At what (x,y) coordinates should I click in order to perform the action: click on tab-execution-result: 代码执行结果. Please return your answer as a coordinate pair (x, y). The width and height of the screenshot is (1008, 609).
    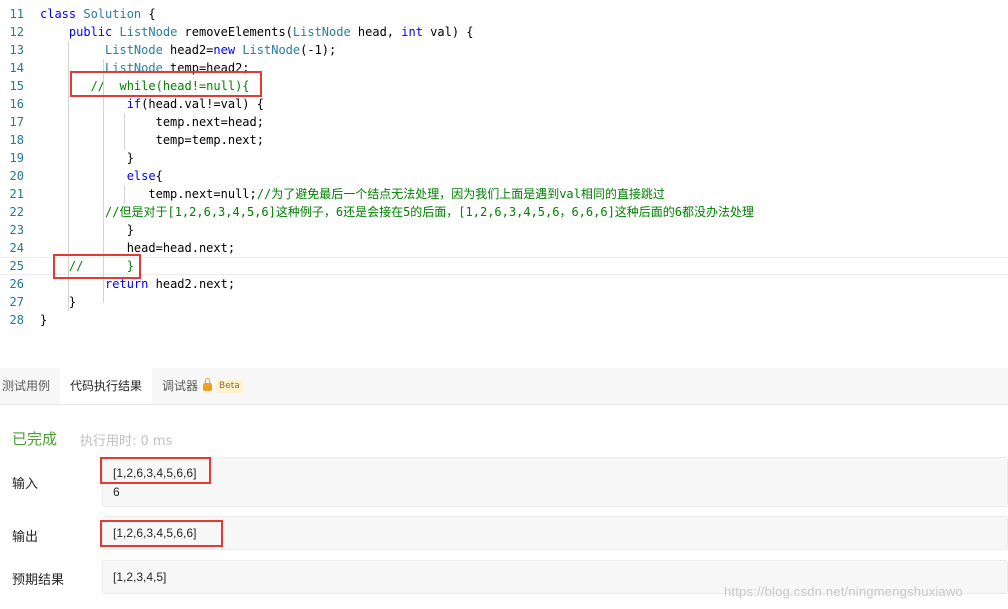
    Looking at the image, I should click on (106, 386).